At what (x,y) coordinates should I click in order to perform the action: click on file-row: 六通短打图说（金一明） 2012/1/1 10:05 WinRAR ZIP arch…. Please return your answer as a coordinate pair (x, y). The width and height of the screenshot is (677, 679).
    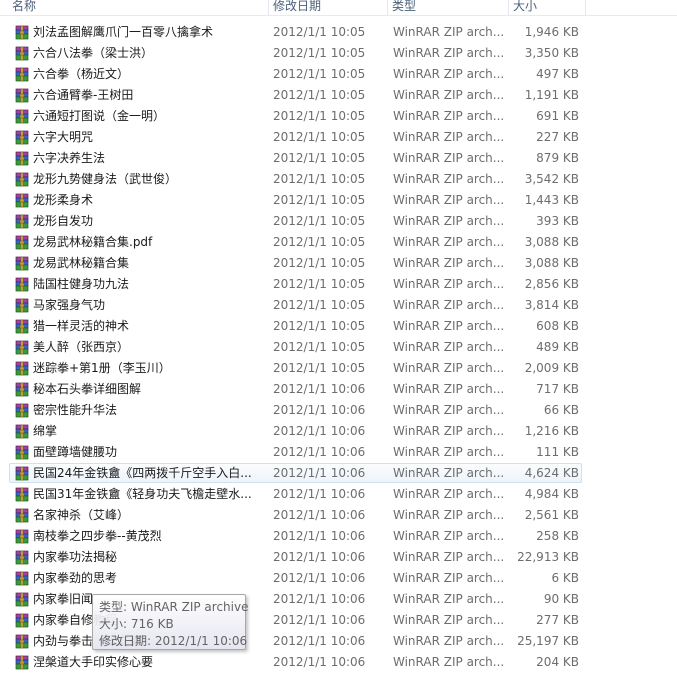
    Looking at the image, I should click on (338, 116).